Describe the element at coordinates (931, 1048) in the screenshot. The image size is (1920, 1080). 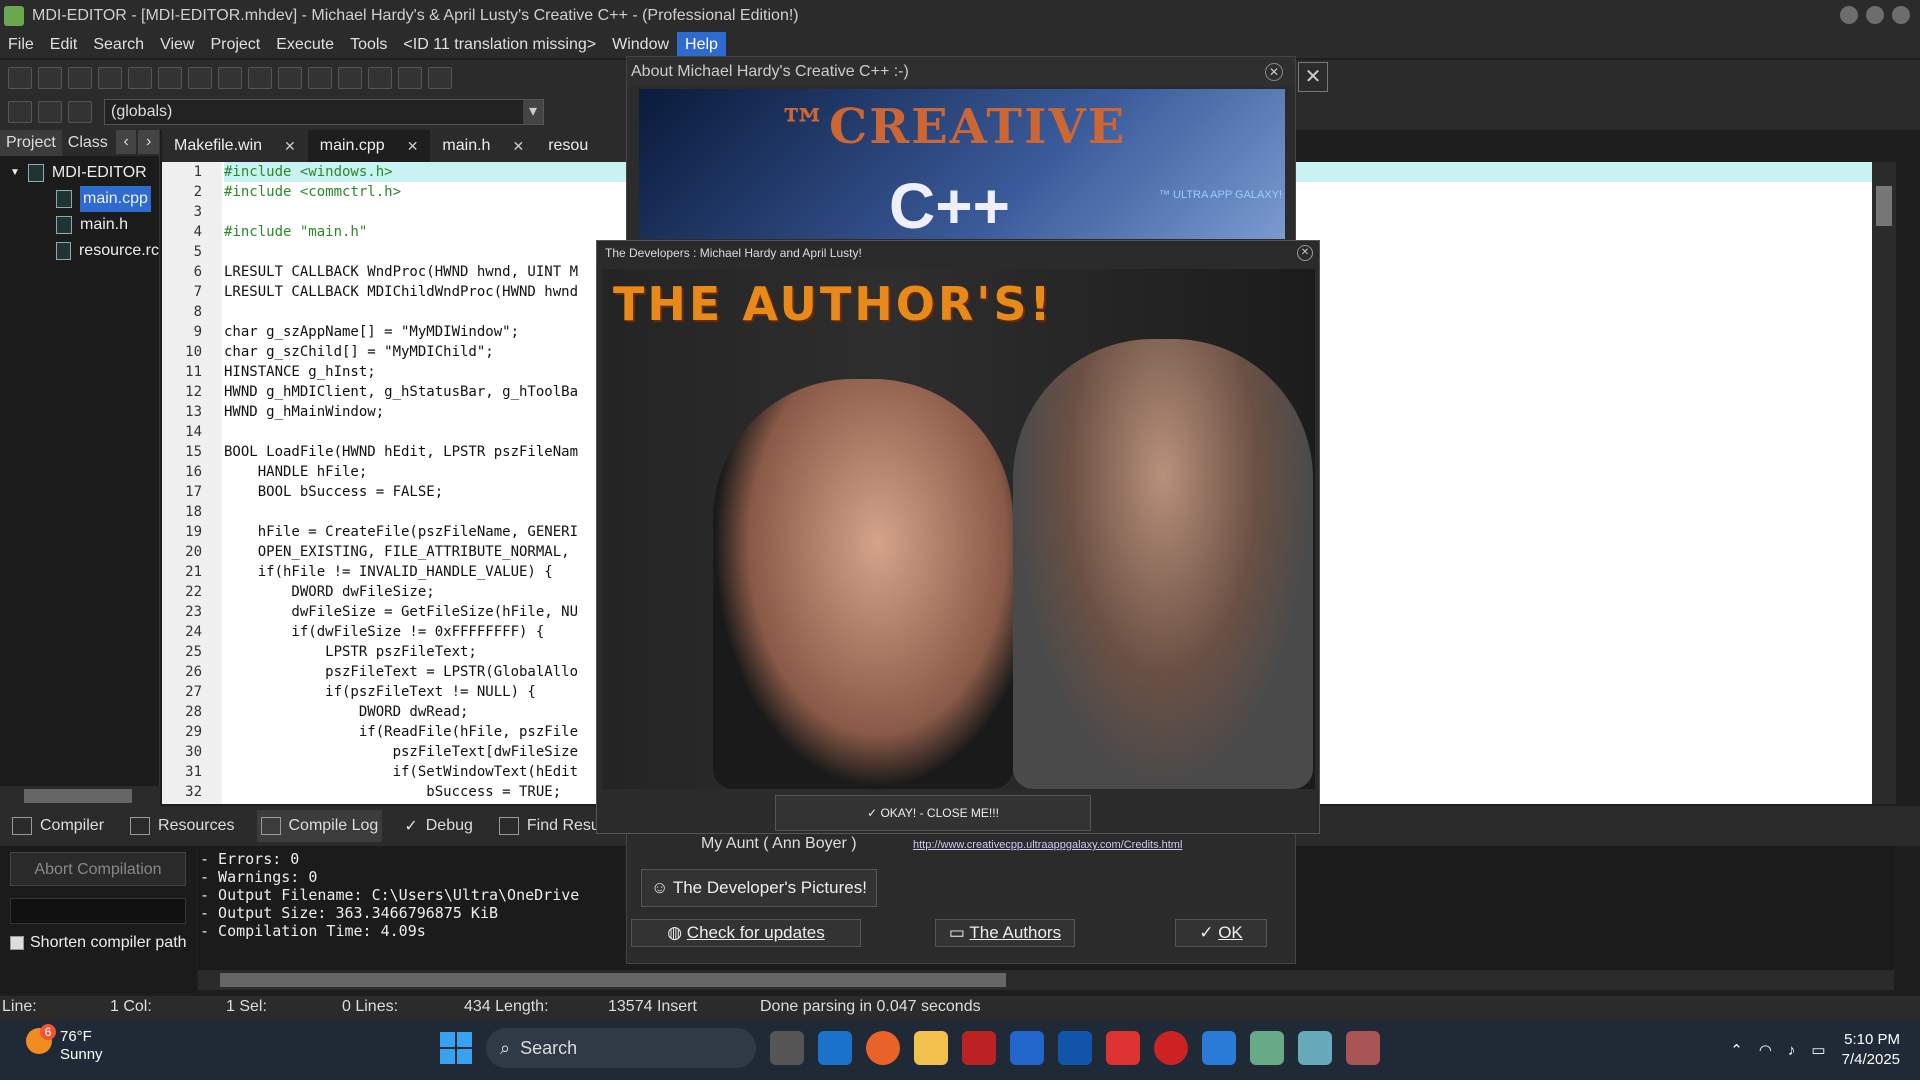
I see `file-explorer-icon` at that location.